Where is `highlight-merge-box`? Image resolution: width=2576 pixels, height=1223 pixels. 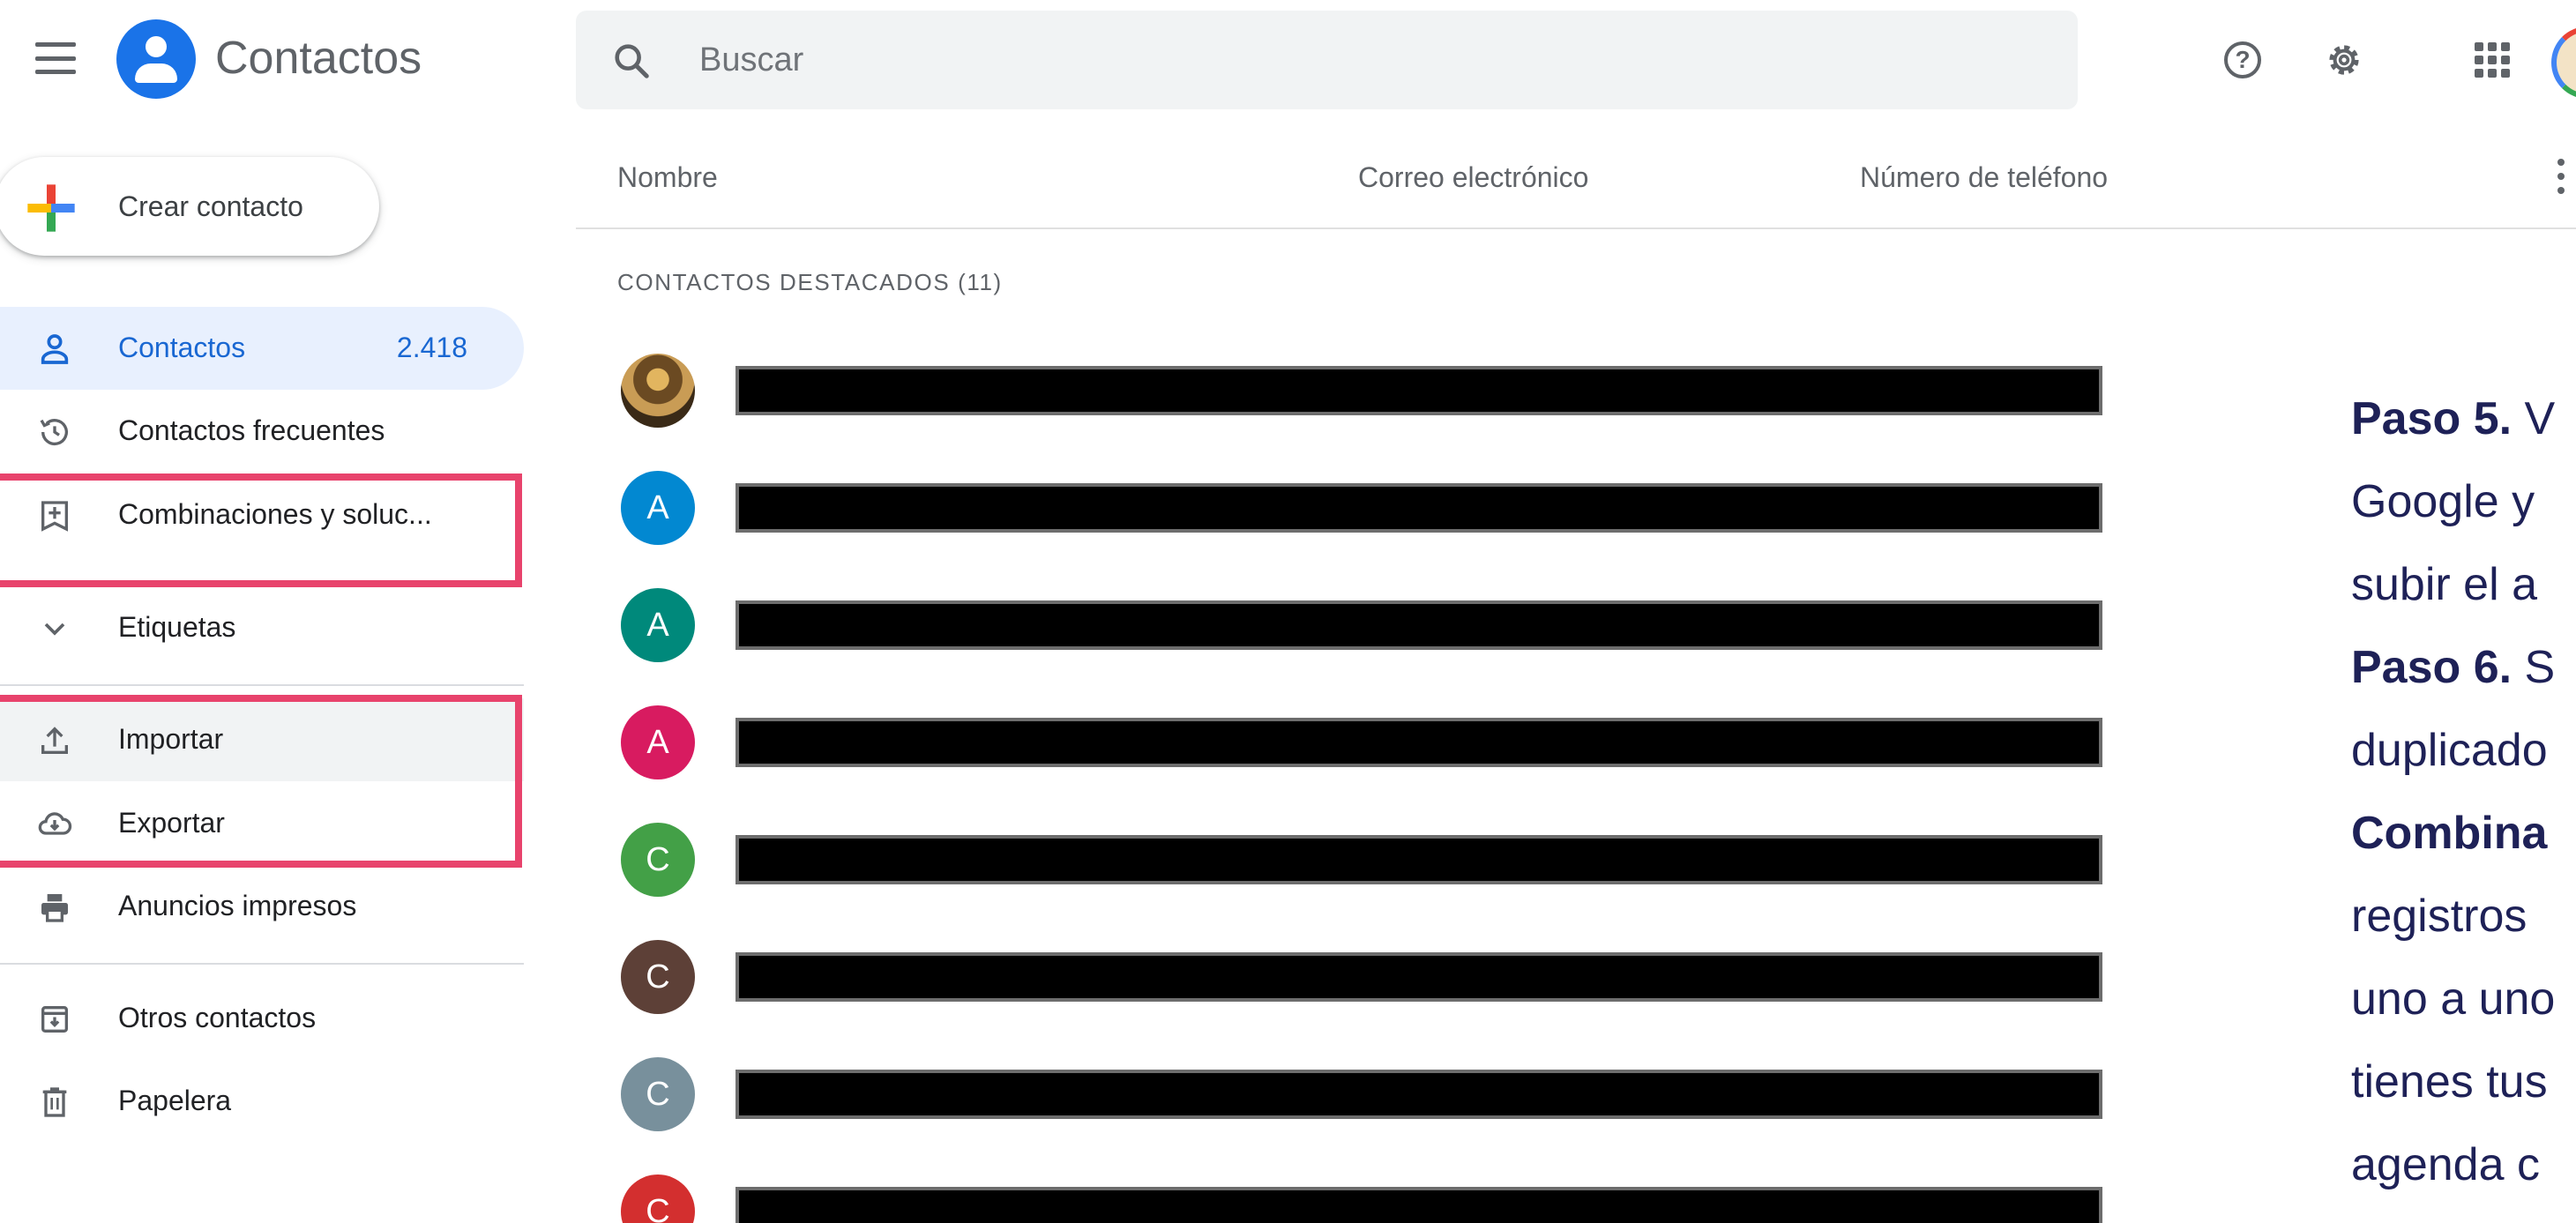 highlight-merge-box is located at coordinates (261, 530).